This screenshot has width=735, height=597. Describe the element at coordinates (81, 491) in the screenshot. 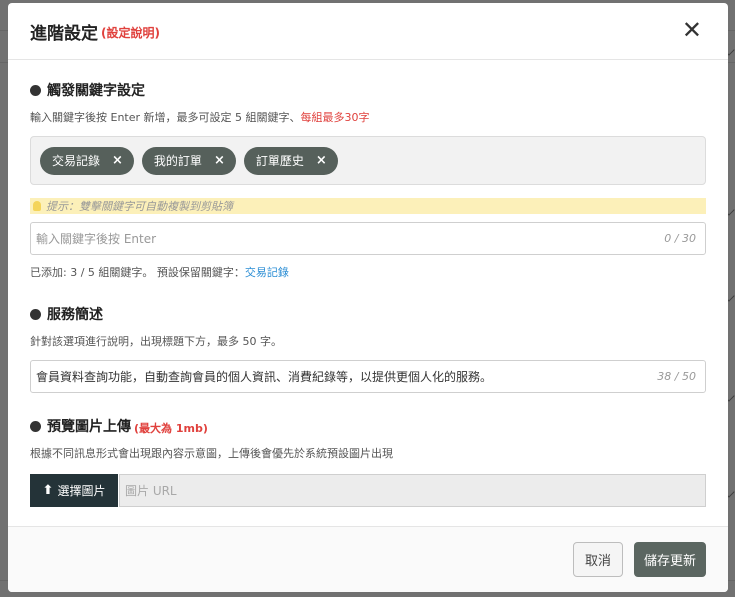

I see `choose-image-label: 選擇圖片` at that location.